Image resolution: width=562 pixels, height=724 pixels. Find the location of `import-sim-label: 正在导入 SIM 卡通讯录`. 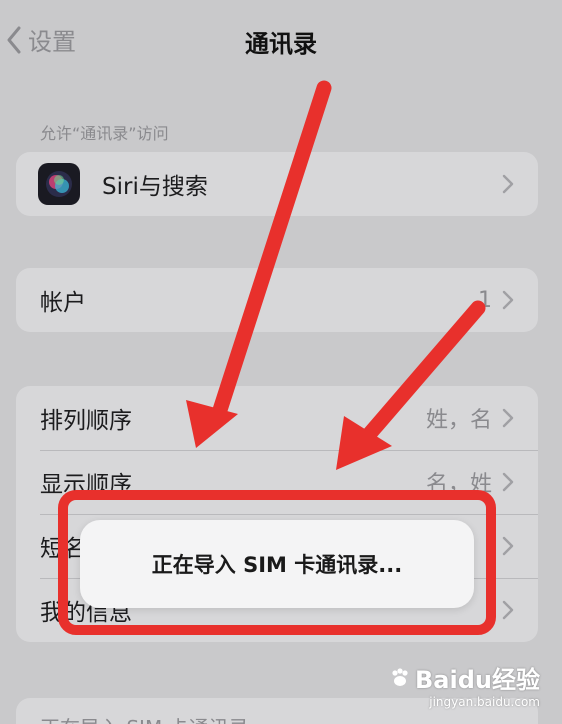

import-sim-label: 正在导入 SIM 卡通讯录 is located at coordinates (144, 720).